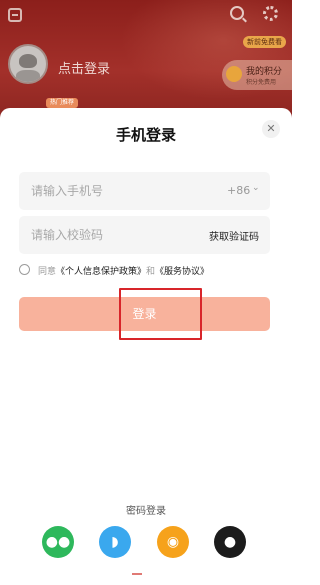  Describe the element at coordinates (84, 69) in the screenshot. I see `background-login-link: 点击登录` at that location.